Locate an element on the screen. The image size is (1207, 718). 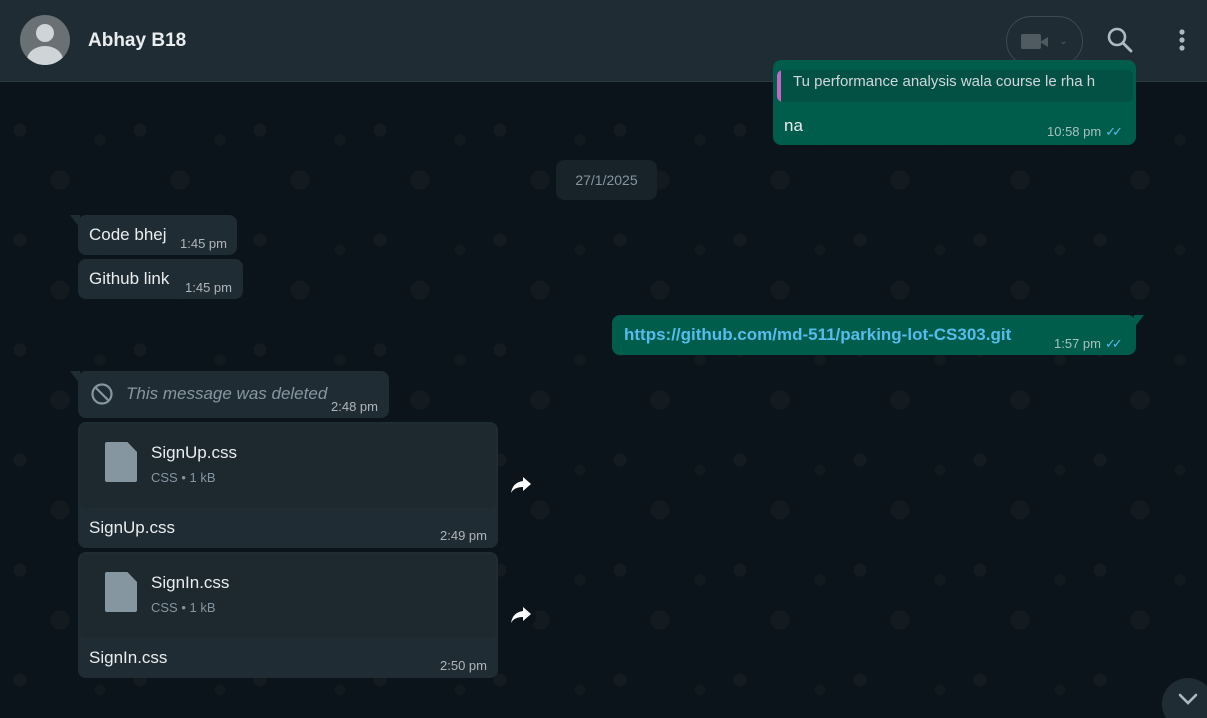
message-text: Code bhej is located at coordinates (128, 234).